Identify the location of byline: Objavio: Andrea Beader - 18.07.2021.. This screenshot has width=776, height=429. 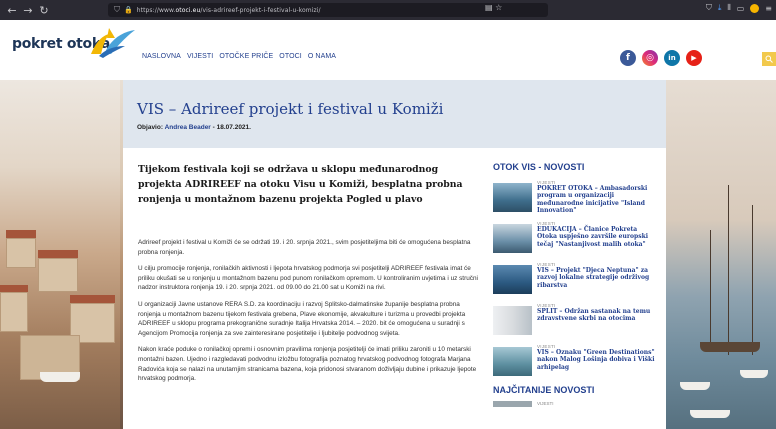
(194, 127).